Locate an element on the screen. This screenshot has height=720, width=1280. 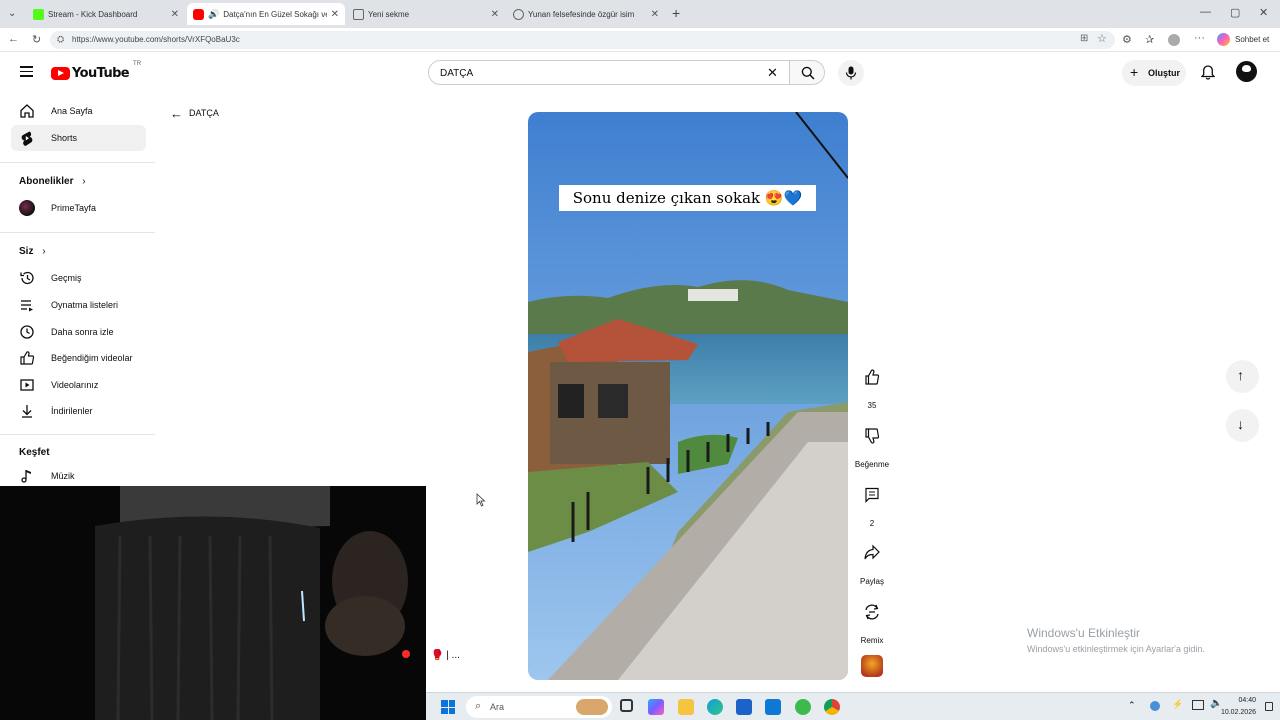
search-query: DATÇA is located at coordinates (457, 73).